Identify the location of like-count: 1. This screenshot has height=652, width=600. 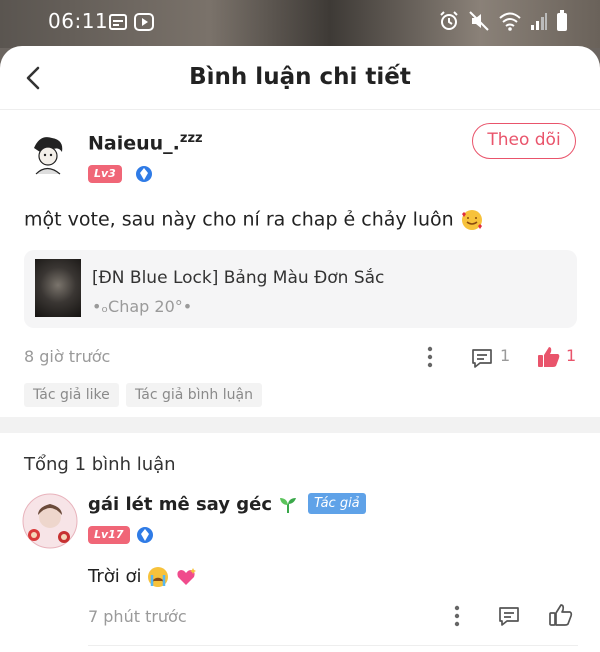
(571, 355).